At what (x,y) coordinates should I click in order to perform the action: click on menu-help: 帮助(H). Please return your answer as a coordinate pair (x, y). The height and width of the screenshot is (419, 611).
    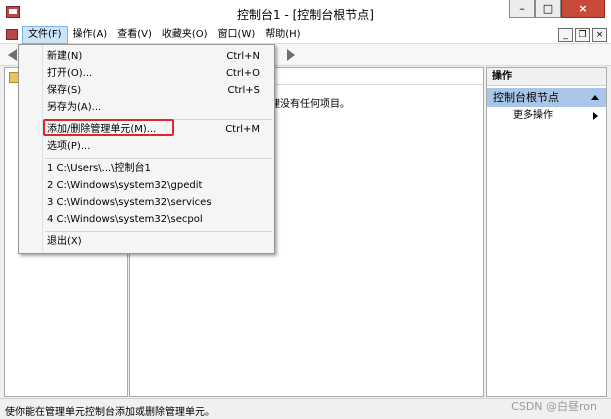
    Looking at the image, I should click on (282, 35).